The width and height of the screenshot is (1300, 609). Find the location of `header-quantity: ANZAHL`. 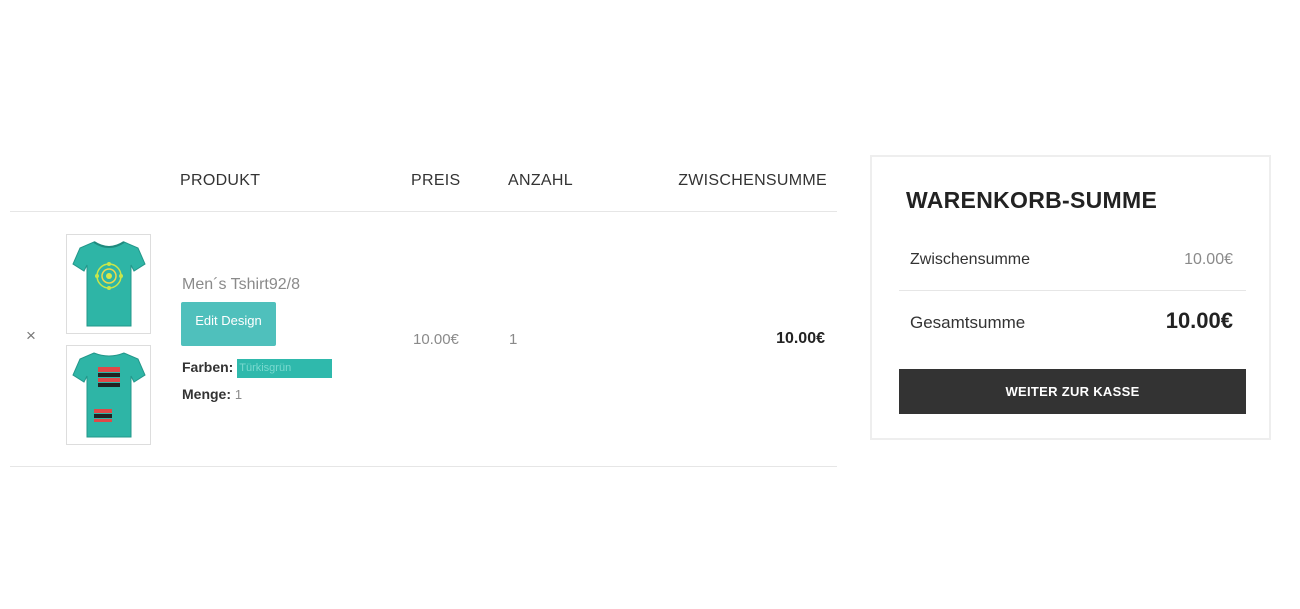

header-quantity: ANZAHL is located at coordinates (540, 180).